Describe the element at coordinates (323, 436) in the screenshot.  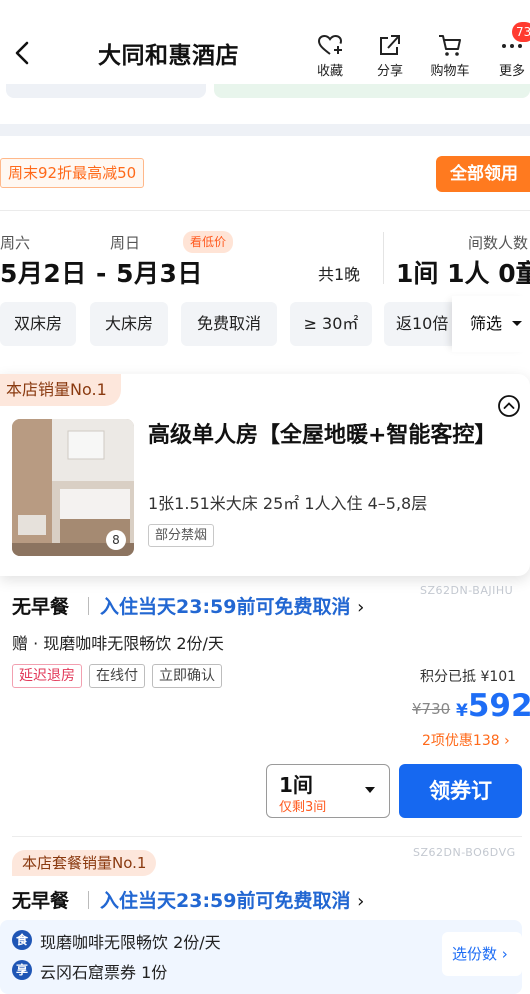
I see `room-title: 高级单人房【全屋地暖+智能客控】` at that location.